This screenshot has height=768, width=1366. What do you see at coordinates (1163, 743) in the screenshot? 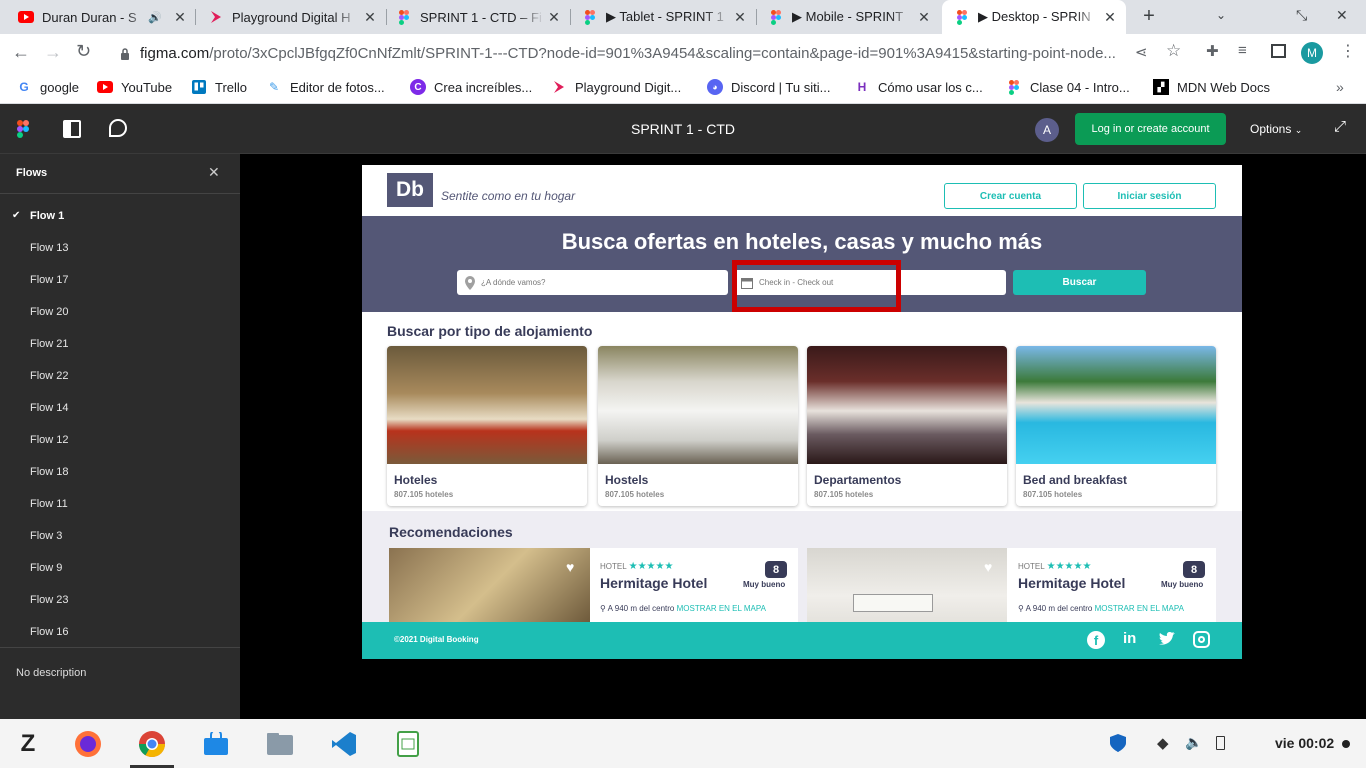
I see `wifi-icon: ◆` at bounding box center [1163, 743].